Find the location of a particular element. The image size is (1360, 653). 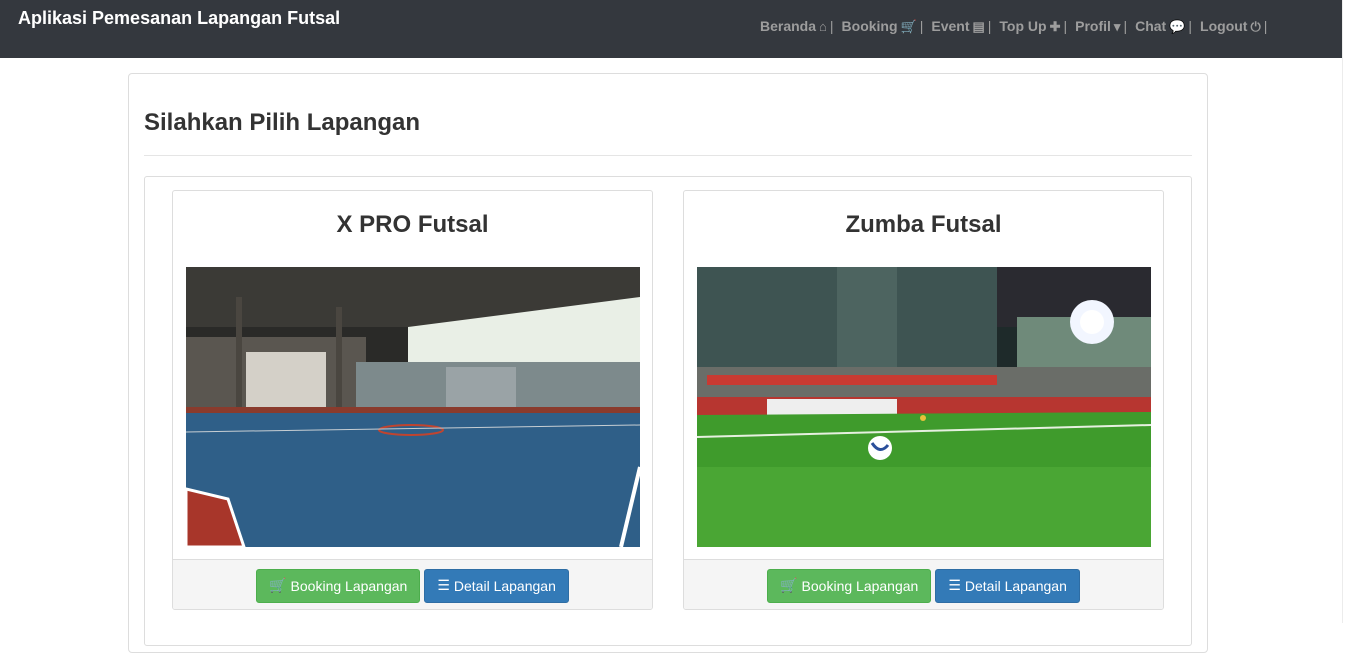

title-divider is located at coordinates (668, 155).